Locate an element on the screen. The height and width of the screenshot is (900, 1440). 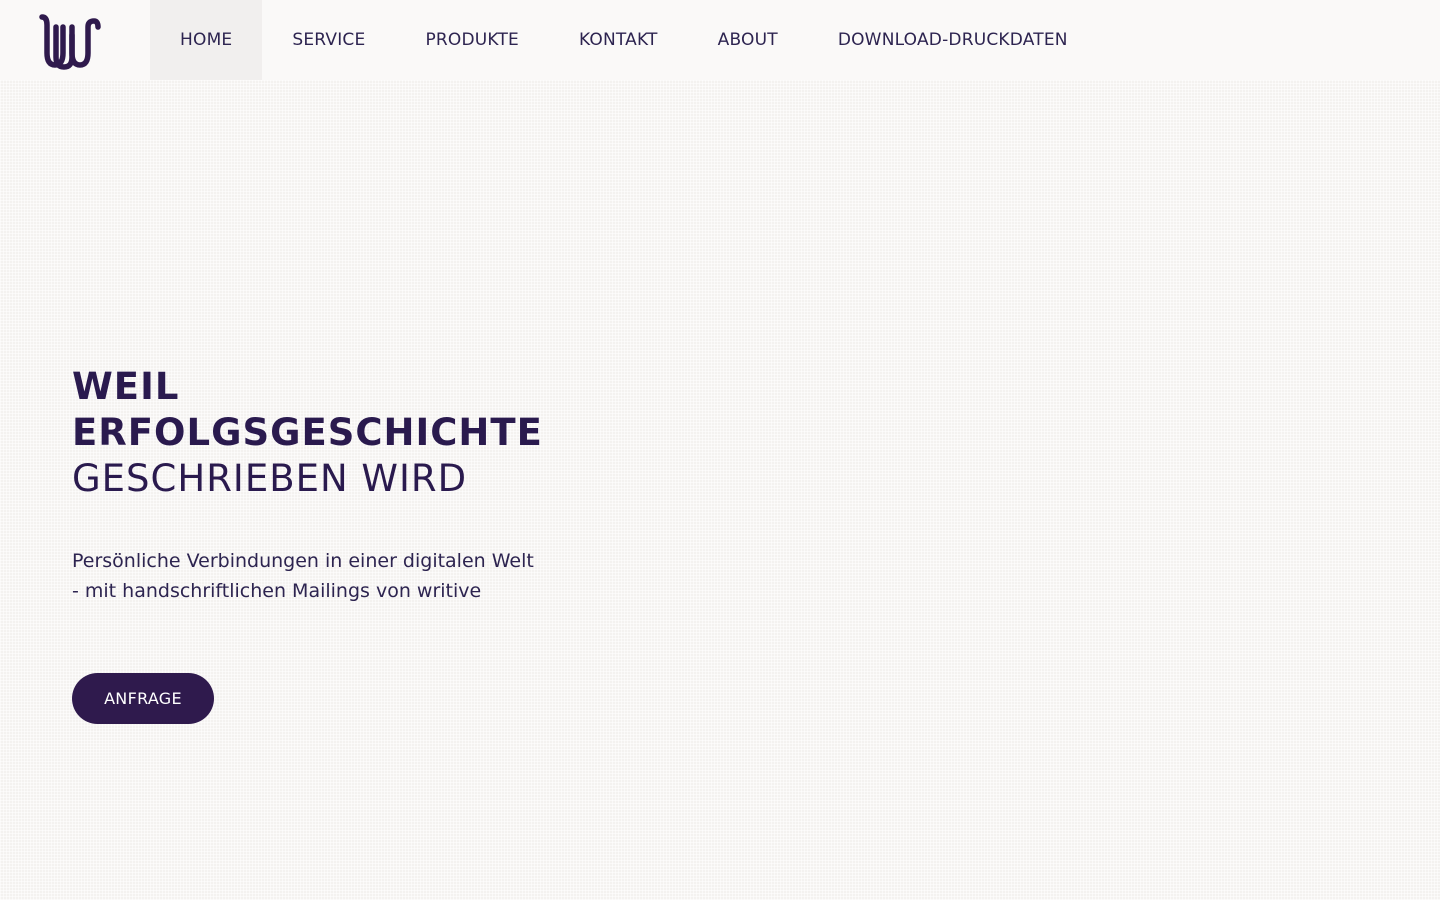
nav-item-produkte: PRODUKTE is located at coordinates (472, 40).